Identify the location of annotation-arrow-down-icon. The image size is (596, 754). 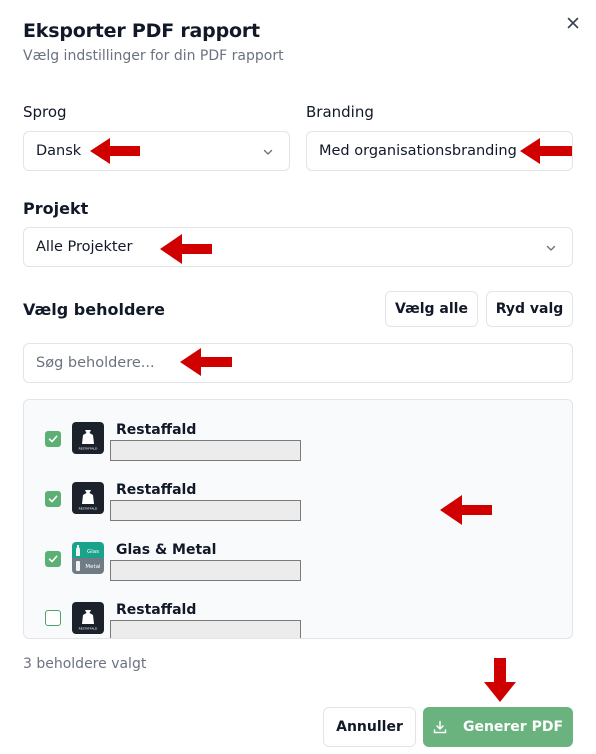
(500, 680).